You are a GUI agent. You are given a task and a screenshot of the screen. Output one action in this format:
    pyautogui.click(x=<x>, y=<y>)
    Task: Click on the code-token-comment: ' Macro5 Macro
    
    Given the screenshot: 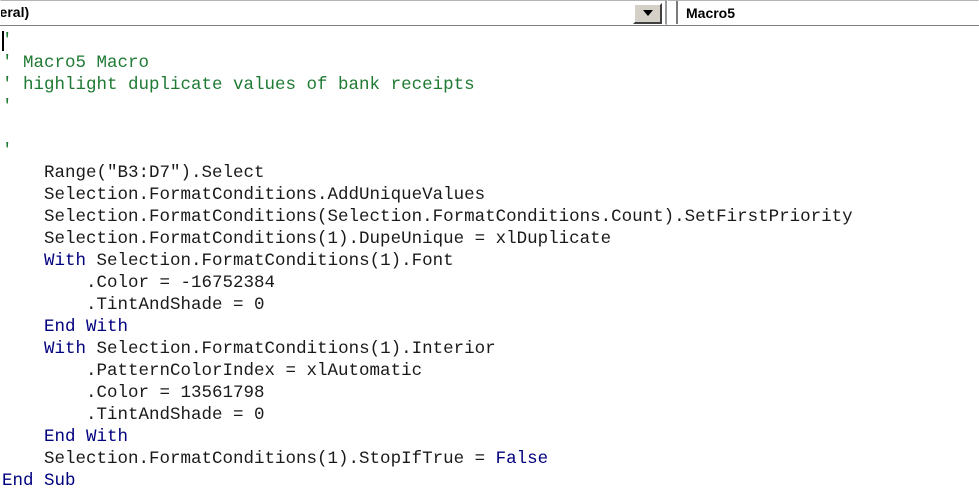 What is the action you would take?
    pyautogui.click(x=76, y=63)
    